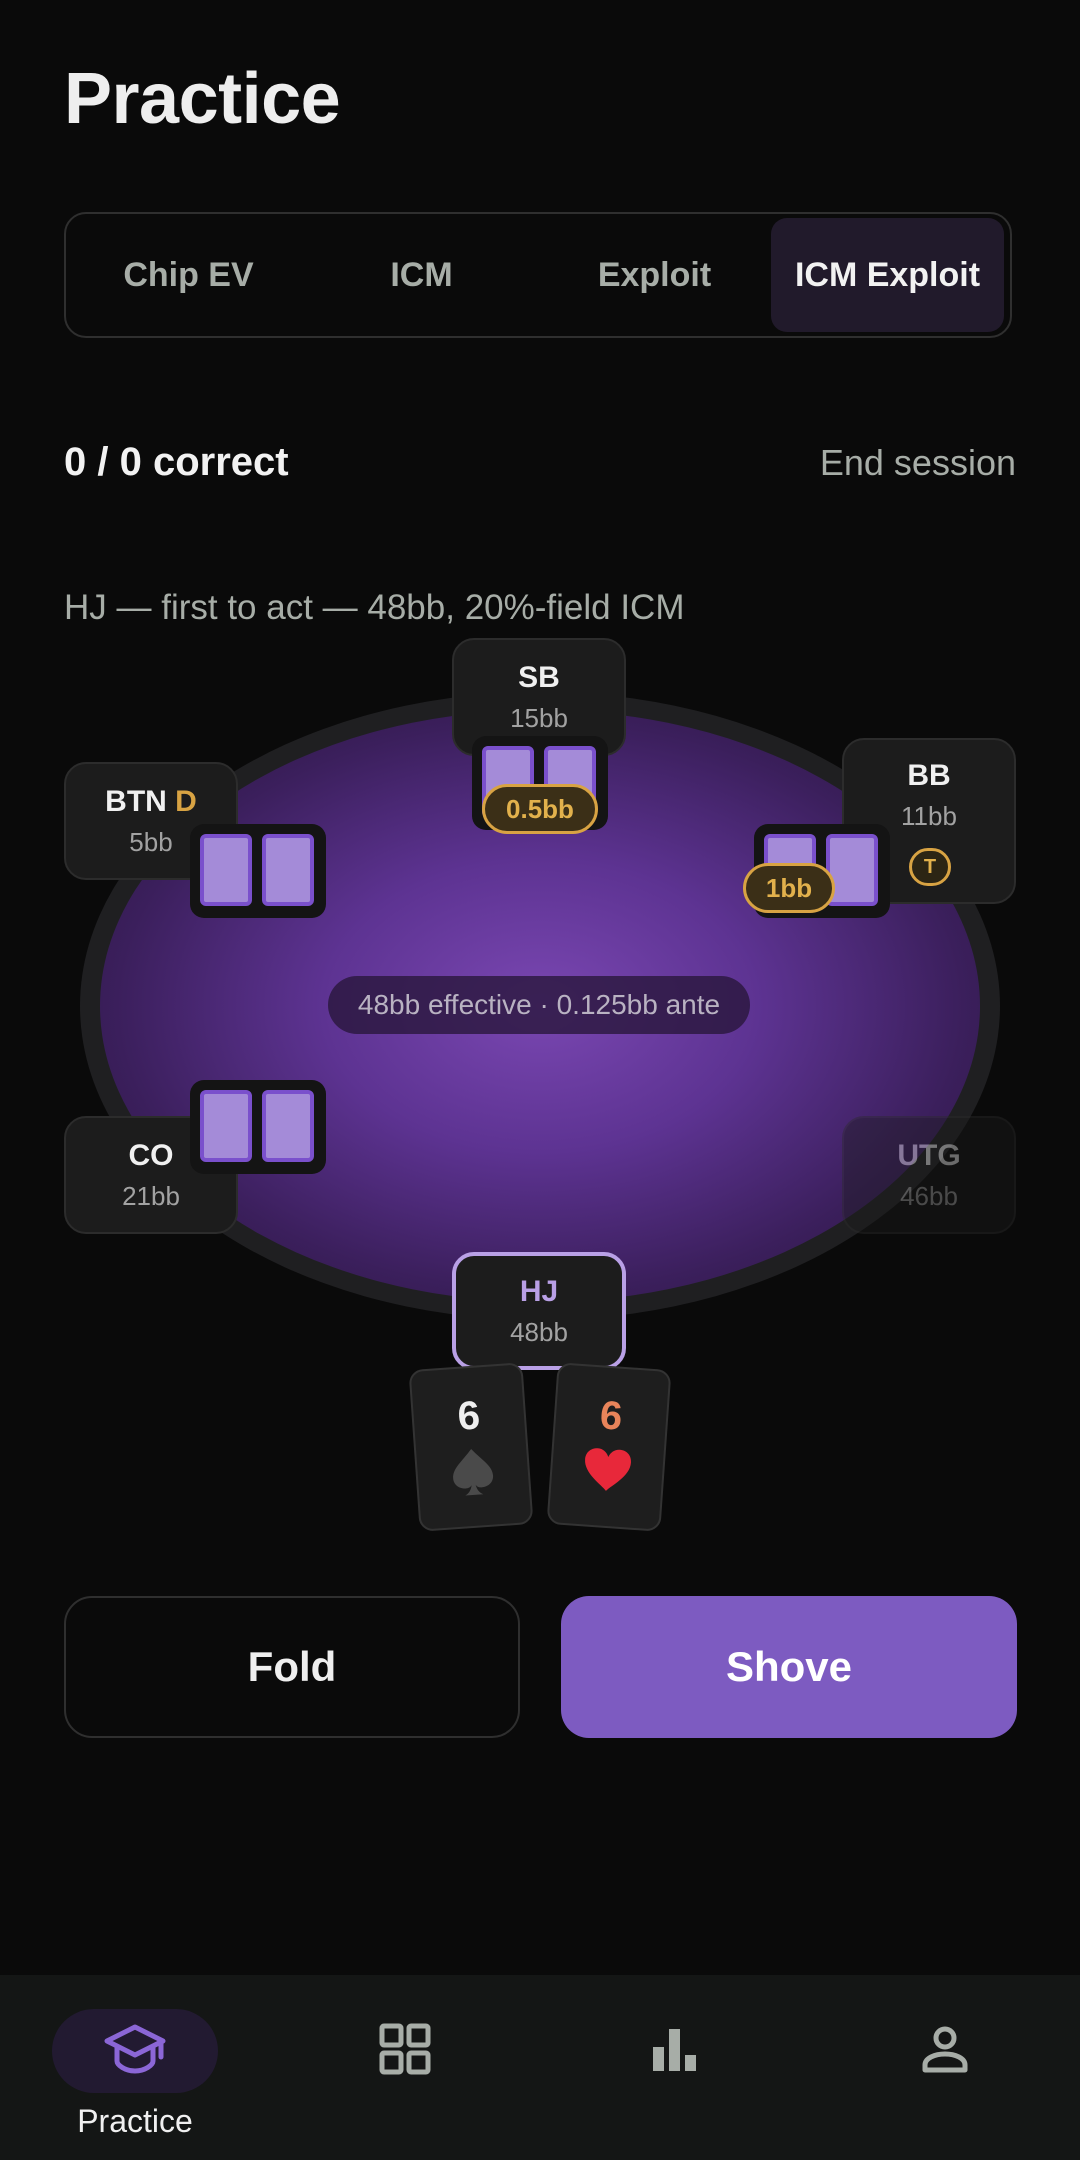 This screenshot has width=1080, height=2160. What do you see at coordinates (929, 1195) in the screenshot?
I see `seat-stack: 46bb` at bounding box center [929, 1195].